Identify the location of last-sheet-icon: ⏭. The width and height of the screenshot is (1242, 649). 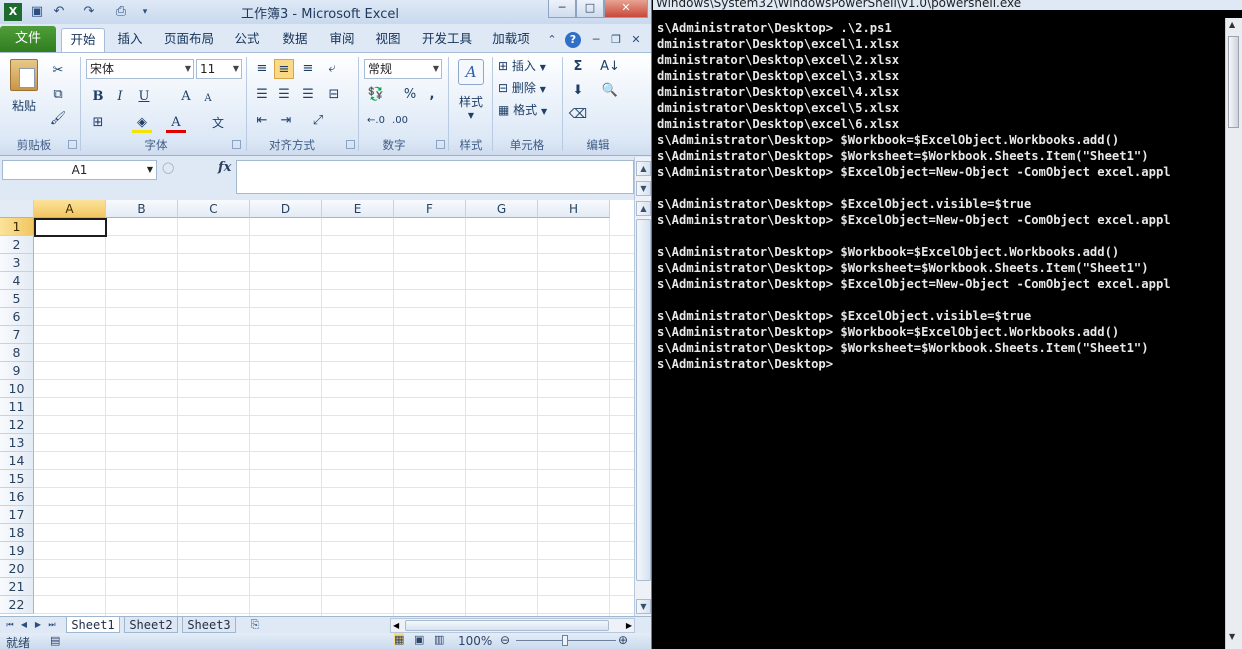
(52, 625).